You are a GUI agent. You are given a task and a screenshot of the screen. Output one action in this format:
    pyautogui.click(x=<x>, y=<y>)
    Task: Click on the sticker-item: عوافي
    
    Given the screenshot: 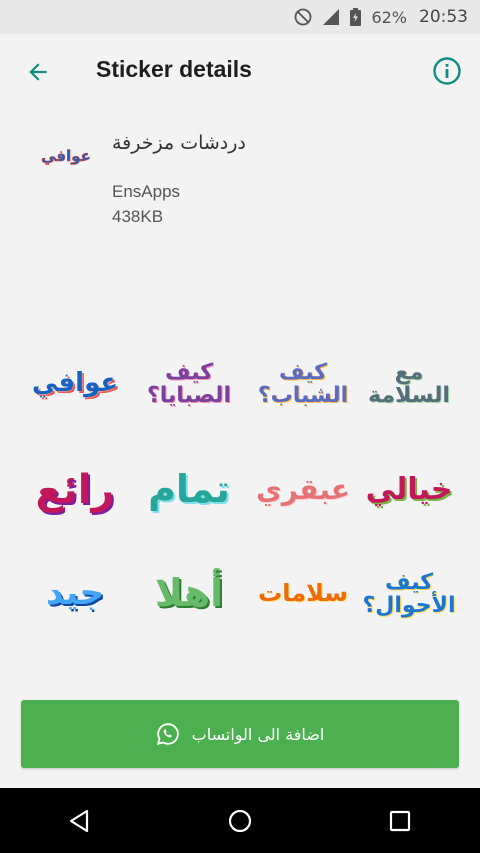 What is the action you would take?
    pyautogui.click(x=75, y=384)
    